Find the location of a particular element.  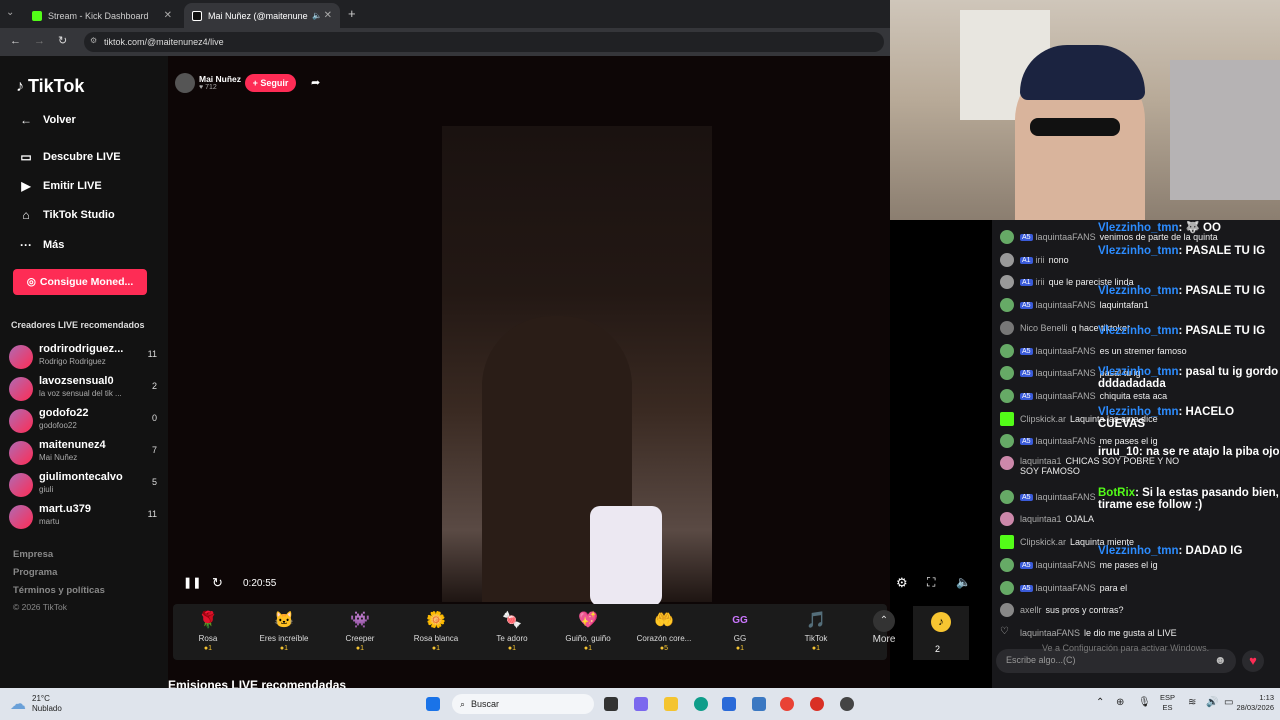

windows-start-icon is located at coordinates (433, 704).